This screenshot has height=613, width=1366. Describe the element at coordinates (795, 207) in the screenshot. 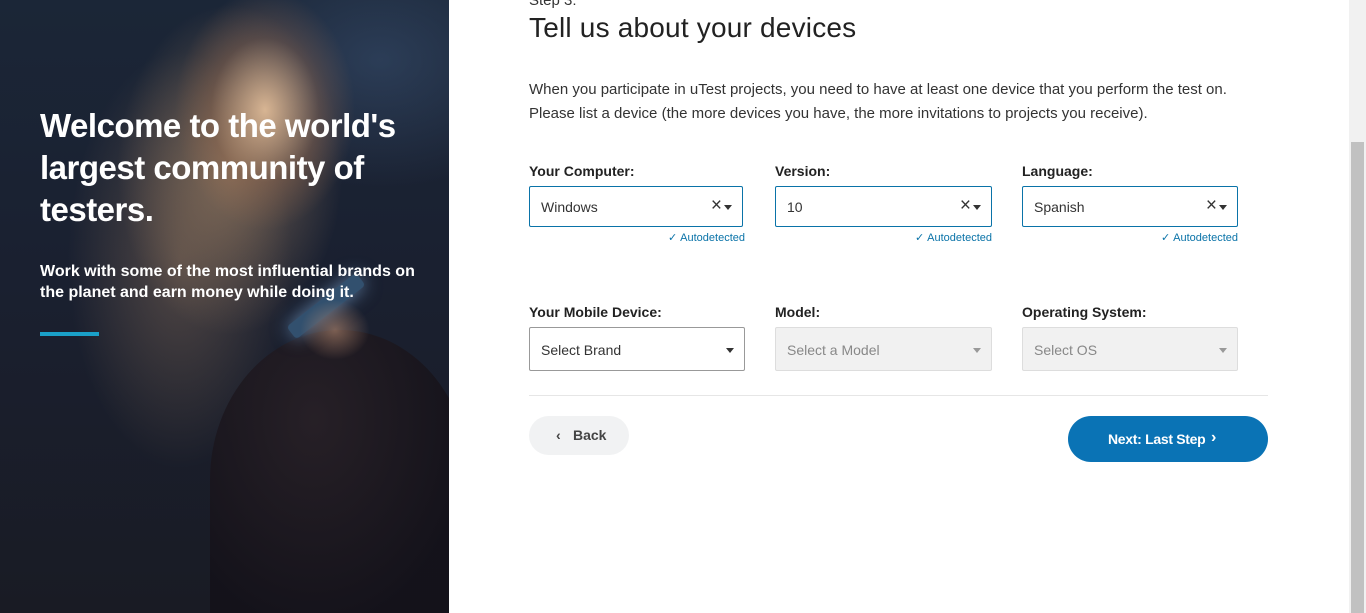

I see `version-value: 10` at that location.